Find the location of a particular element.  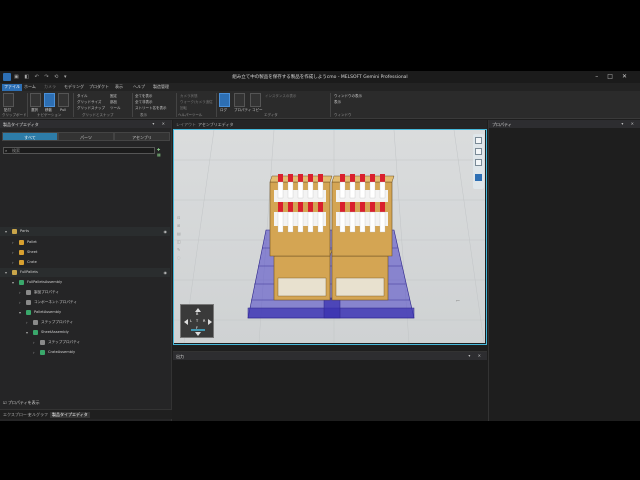

fix-item: 固定 is located at coordinates (113, 96).